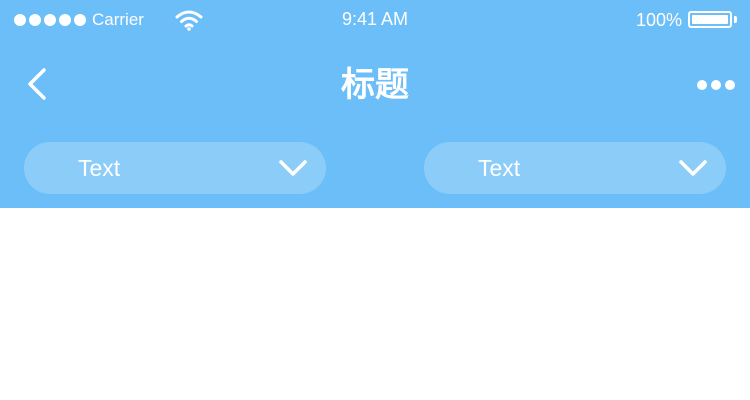 Image resolution: width=750 pixels, height=400 pixels. I want to click on filter-dropdown-2: Text, so click(575, 168).